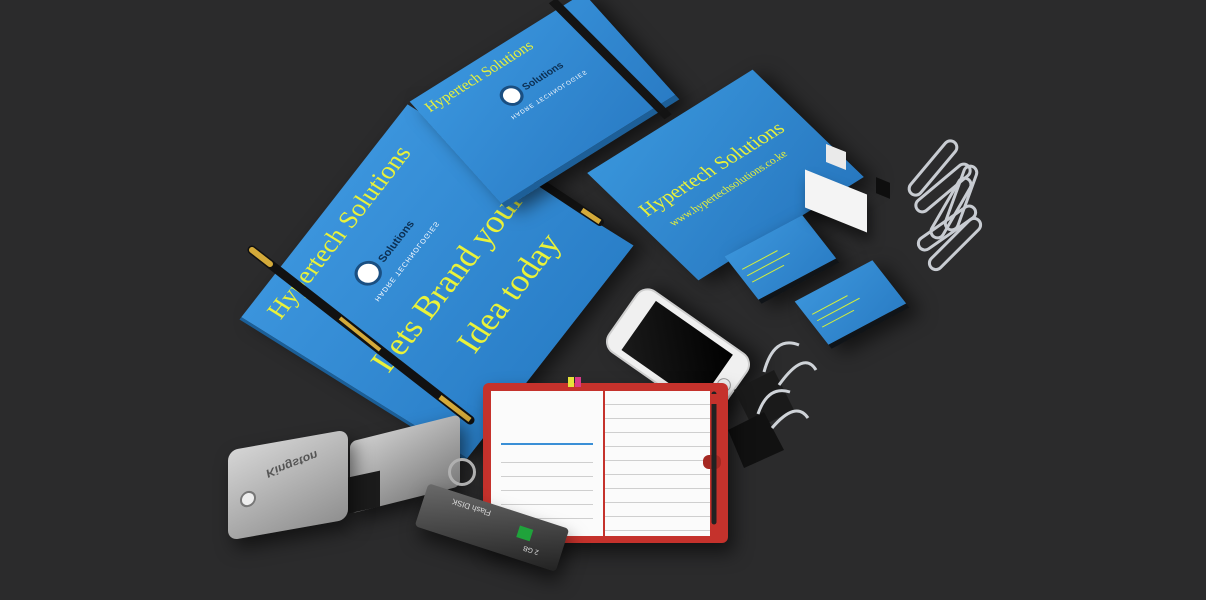 The width and height of the screenshot is (1206, 600). What do you see at coordinates (578, 382) in the screenshot?
I see `bookmark-tab-pink` at bounding box center [578, 382].